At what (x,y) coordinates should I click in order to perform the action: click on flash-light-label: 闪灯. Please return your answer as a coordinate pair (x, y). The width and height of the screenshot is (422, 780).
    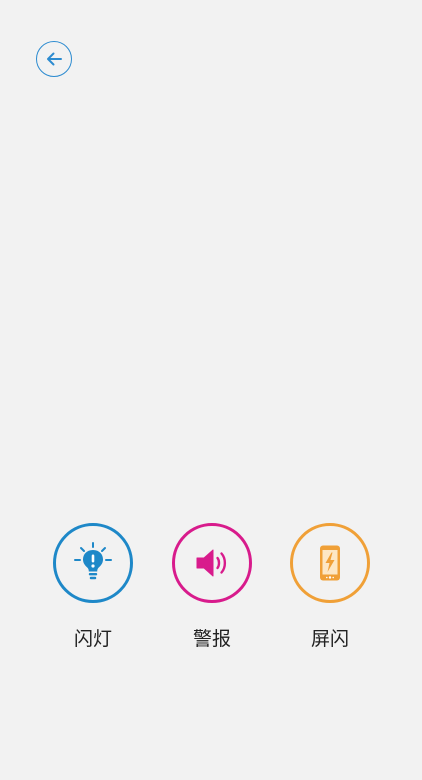
    Looking at the image, I should click on (92, 639).